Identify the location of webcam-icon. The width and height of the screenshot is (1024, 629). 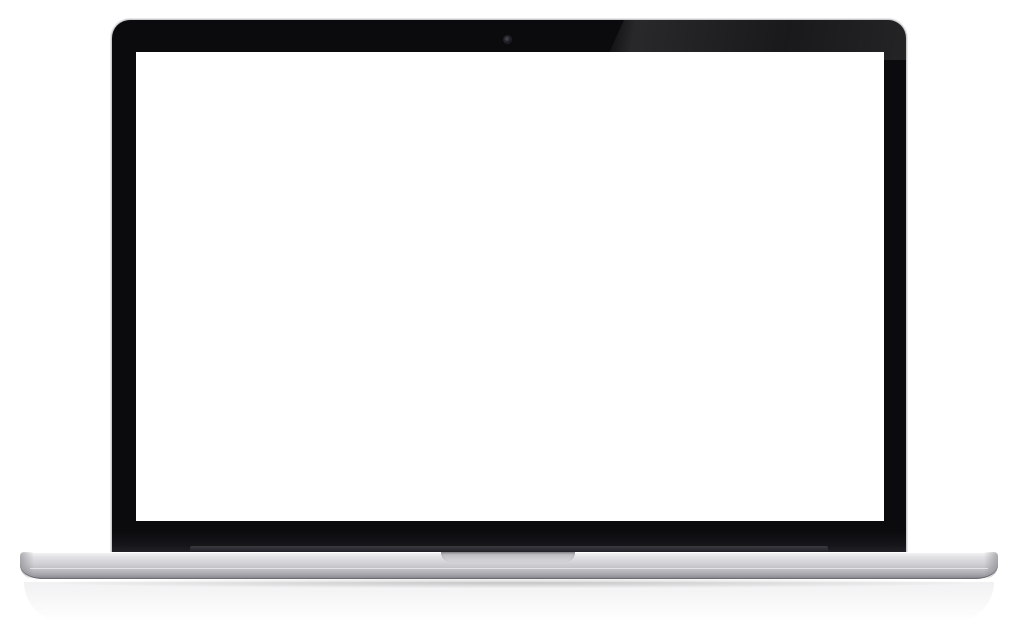
(507, 39).